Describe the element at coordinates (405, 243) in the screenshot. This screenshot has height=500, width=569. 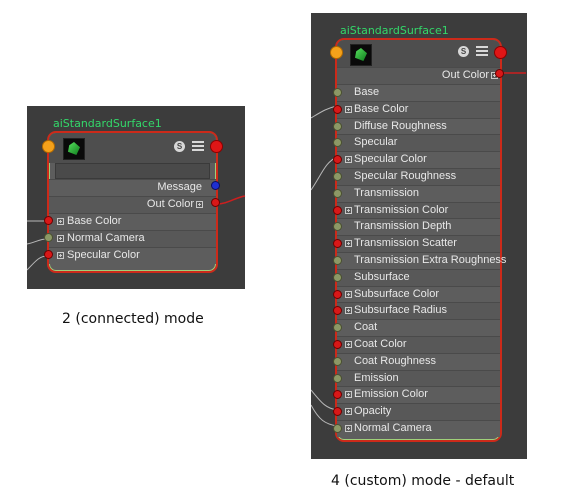
I see `attribute-label: Transmission Scatter` at that location.